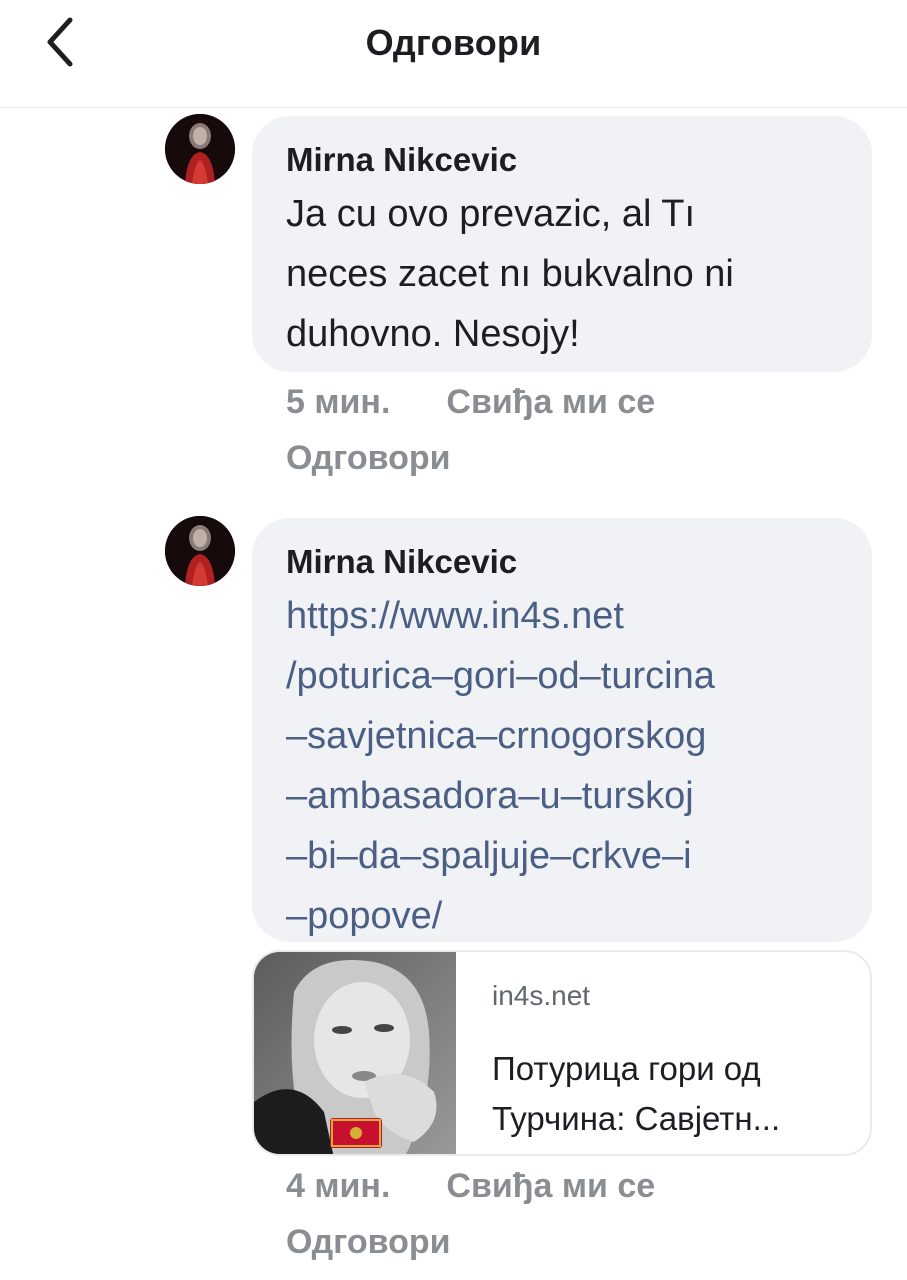  Describe the element at coordinates (491, 214) in the screenshot. I see `comment-text-line: Ja cu ovo prevazic, al Tı` at that location.